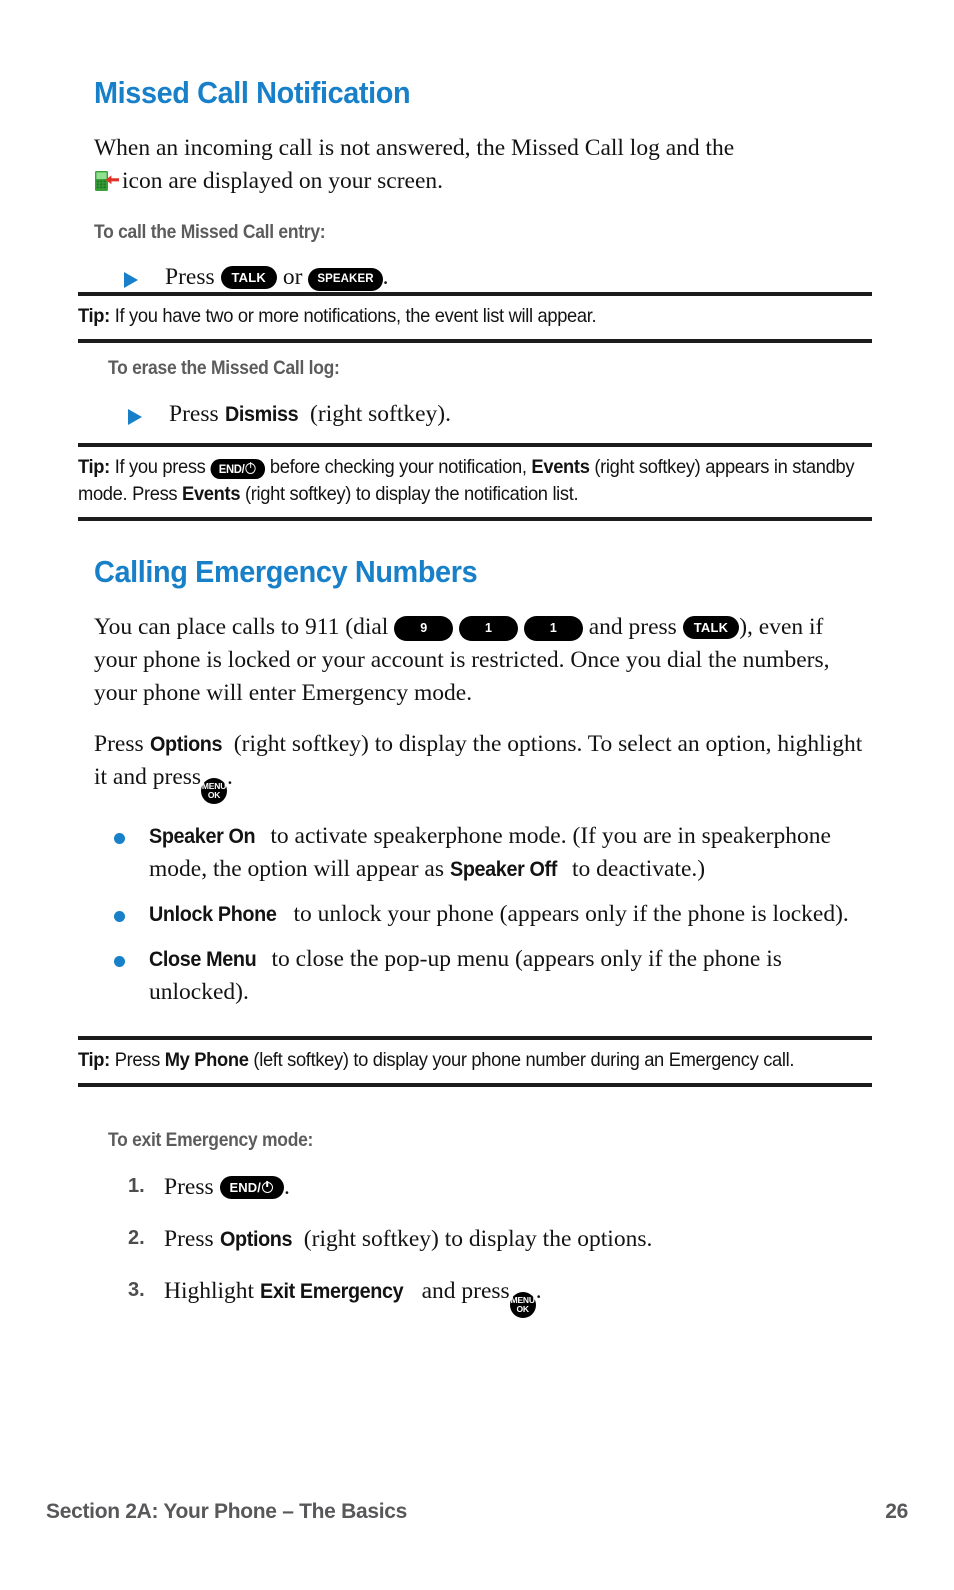 The width and height of the screenshot is (954, 1590). What do you see at coordinates (137, 1060) in the screenshot?
I see `tip-body-a: Press` at bounding box center [137, 1060].